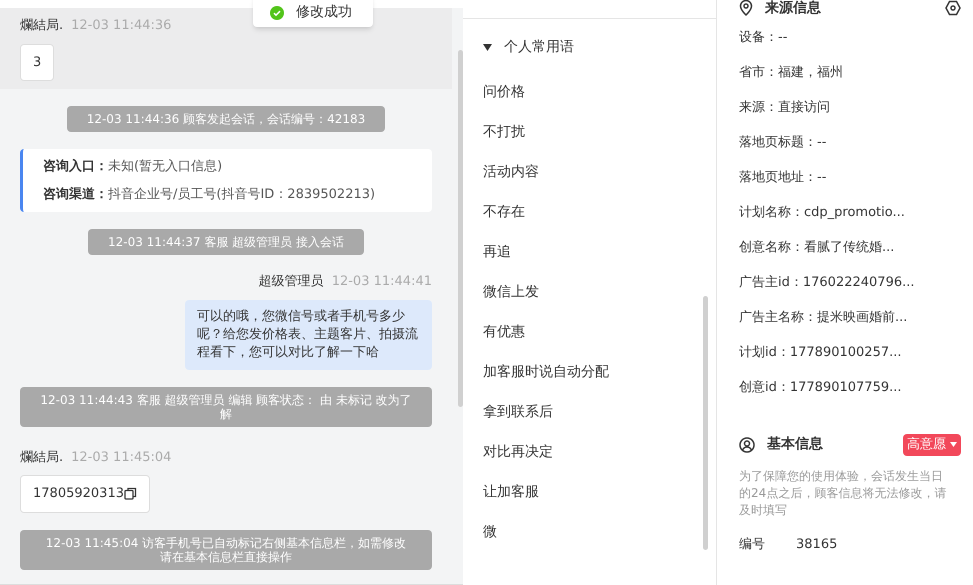 This screenshot has height=585, width=973. What do you see at coordinates (589, 45) in the screenshot?
I see `phrase-group-header: 个人常用语` at bounding box center [589, 45].